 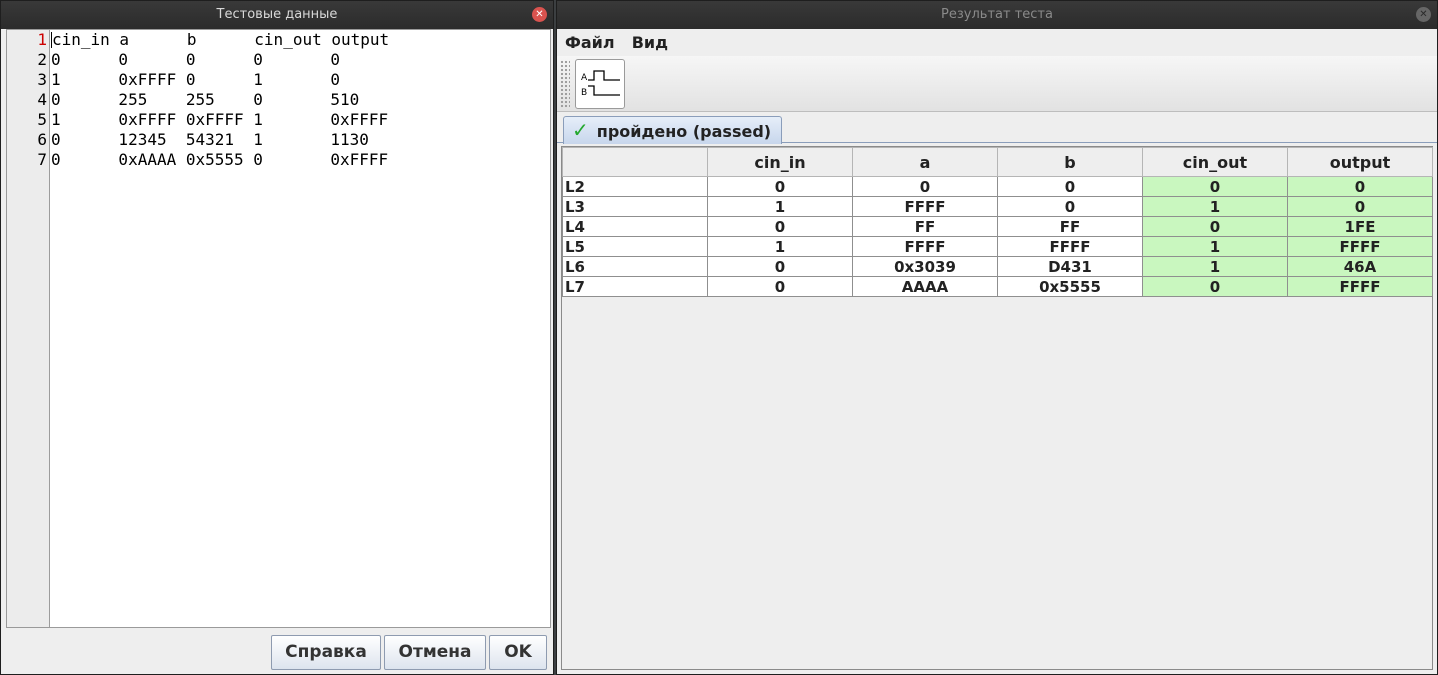 I want to click on ok-button: OK, so click(x=518, y=652).